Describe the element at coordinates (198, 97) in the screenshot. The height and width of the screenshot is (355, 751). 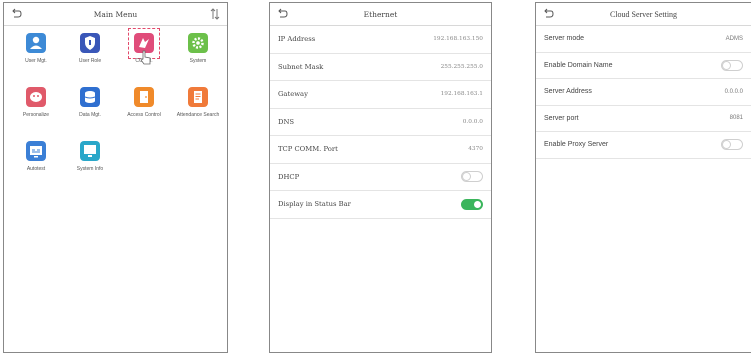
I see `document-icon` at that location.